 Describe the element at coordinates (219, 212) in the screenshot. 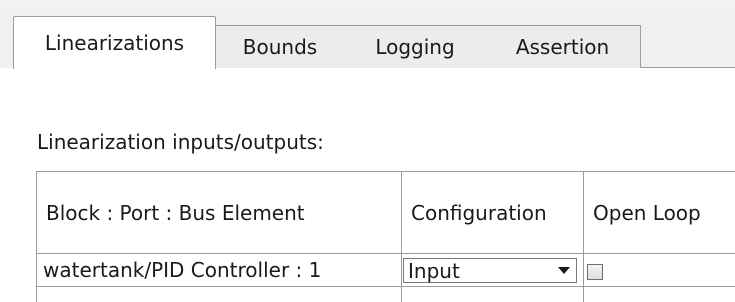

I see `column-header-block-port: Block : Port : Bus Element` at that location.